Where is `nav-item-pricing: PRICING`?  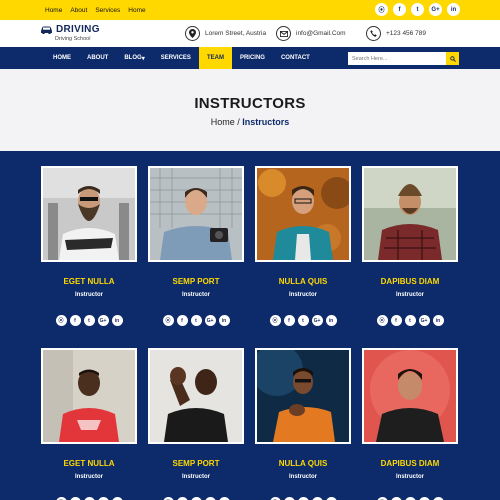
nav-item-pricing: PRICING is located at coordinates (252, 58).